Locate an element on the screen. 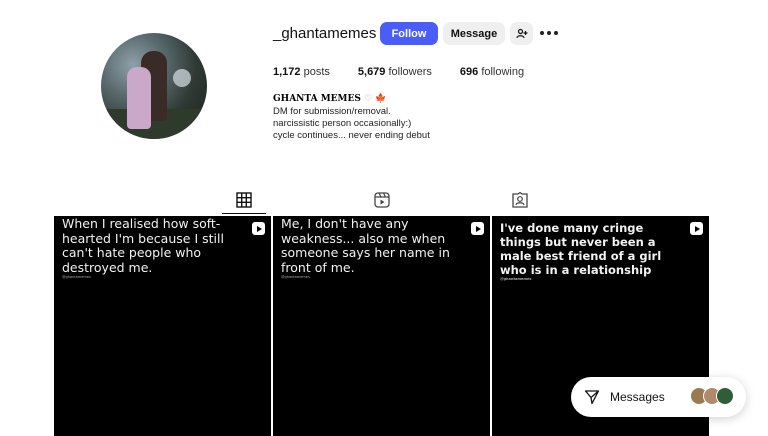  followers-stat: 5,679 followers is located at coordinates (395, 72).